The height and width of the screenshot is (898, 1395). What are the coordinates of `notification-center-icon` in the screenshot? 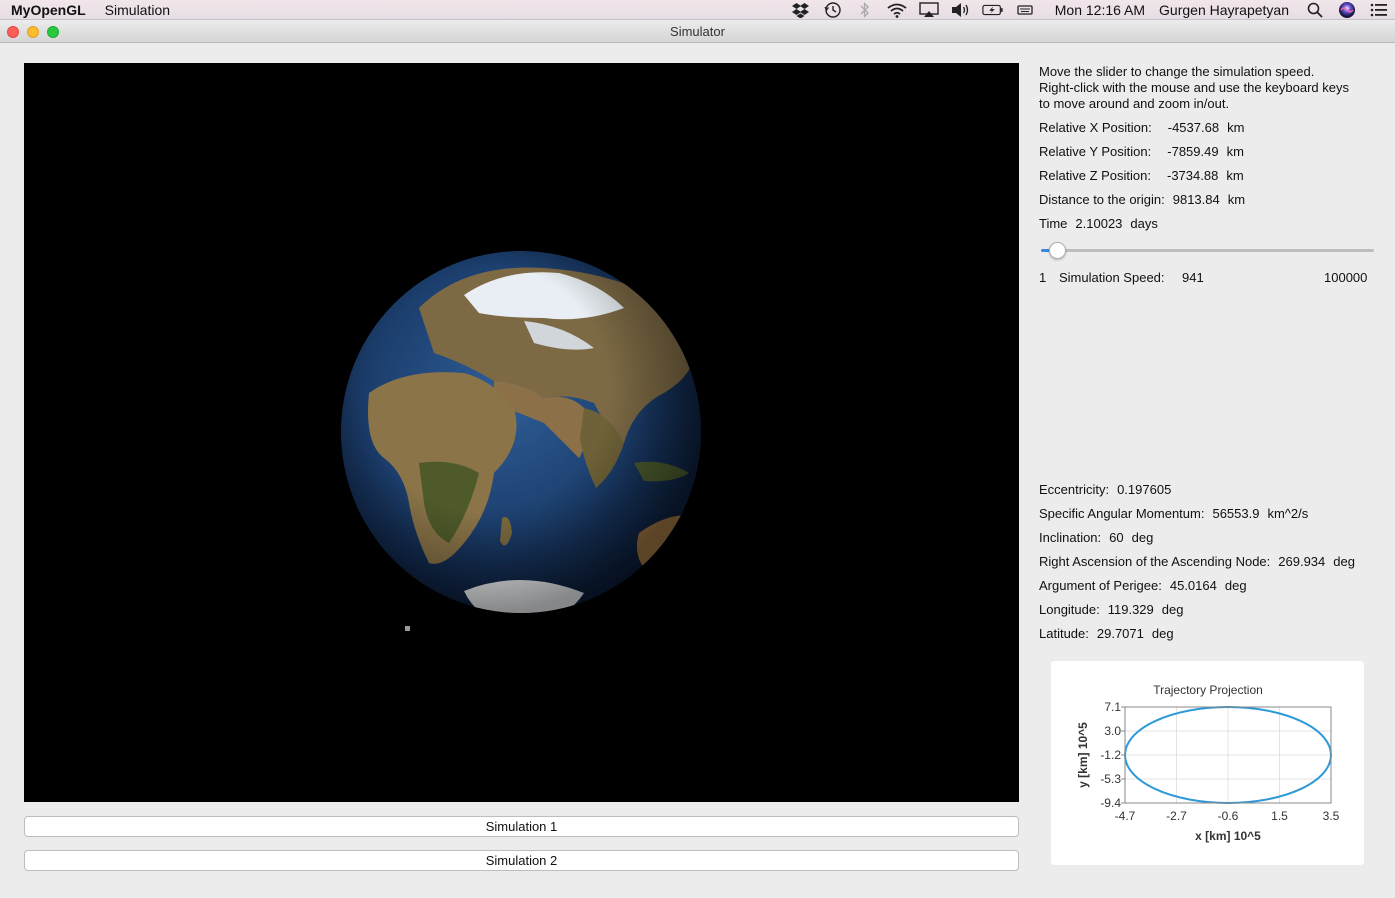 It's located at (1379, 10).